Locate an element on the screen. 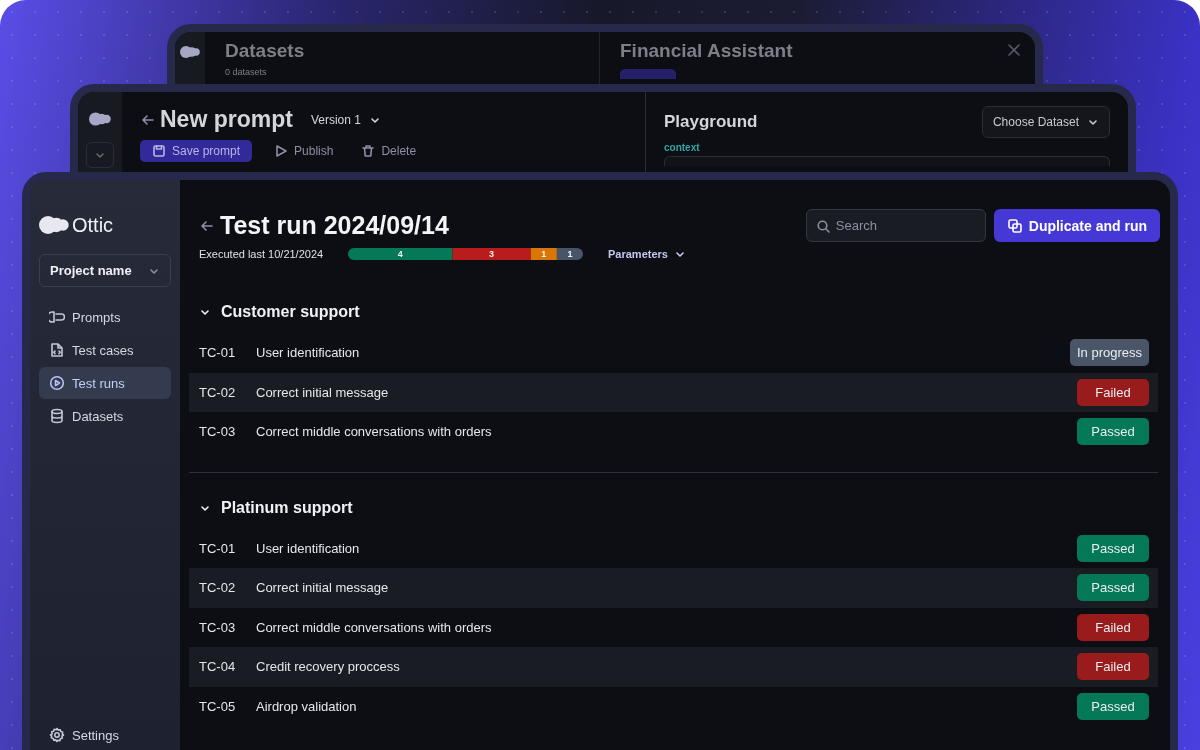 This screenshot has width=1200, height=750. table-row: TC-04 Credit recovery proccess Failed is located at coordinates (673, 667).